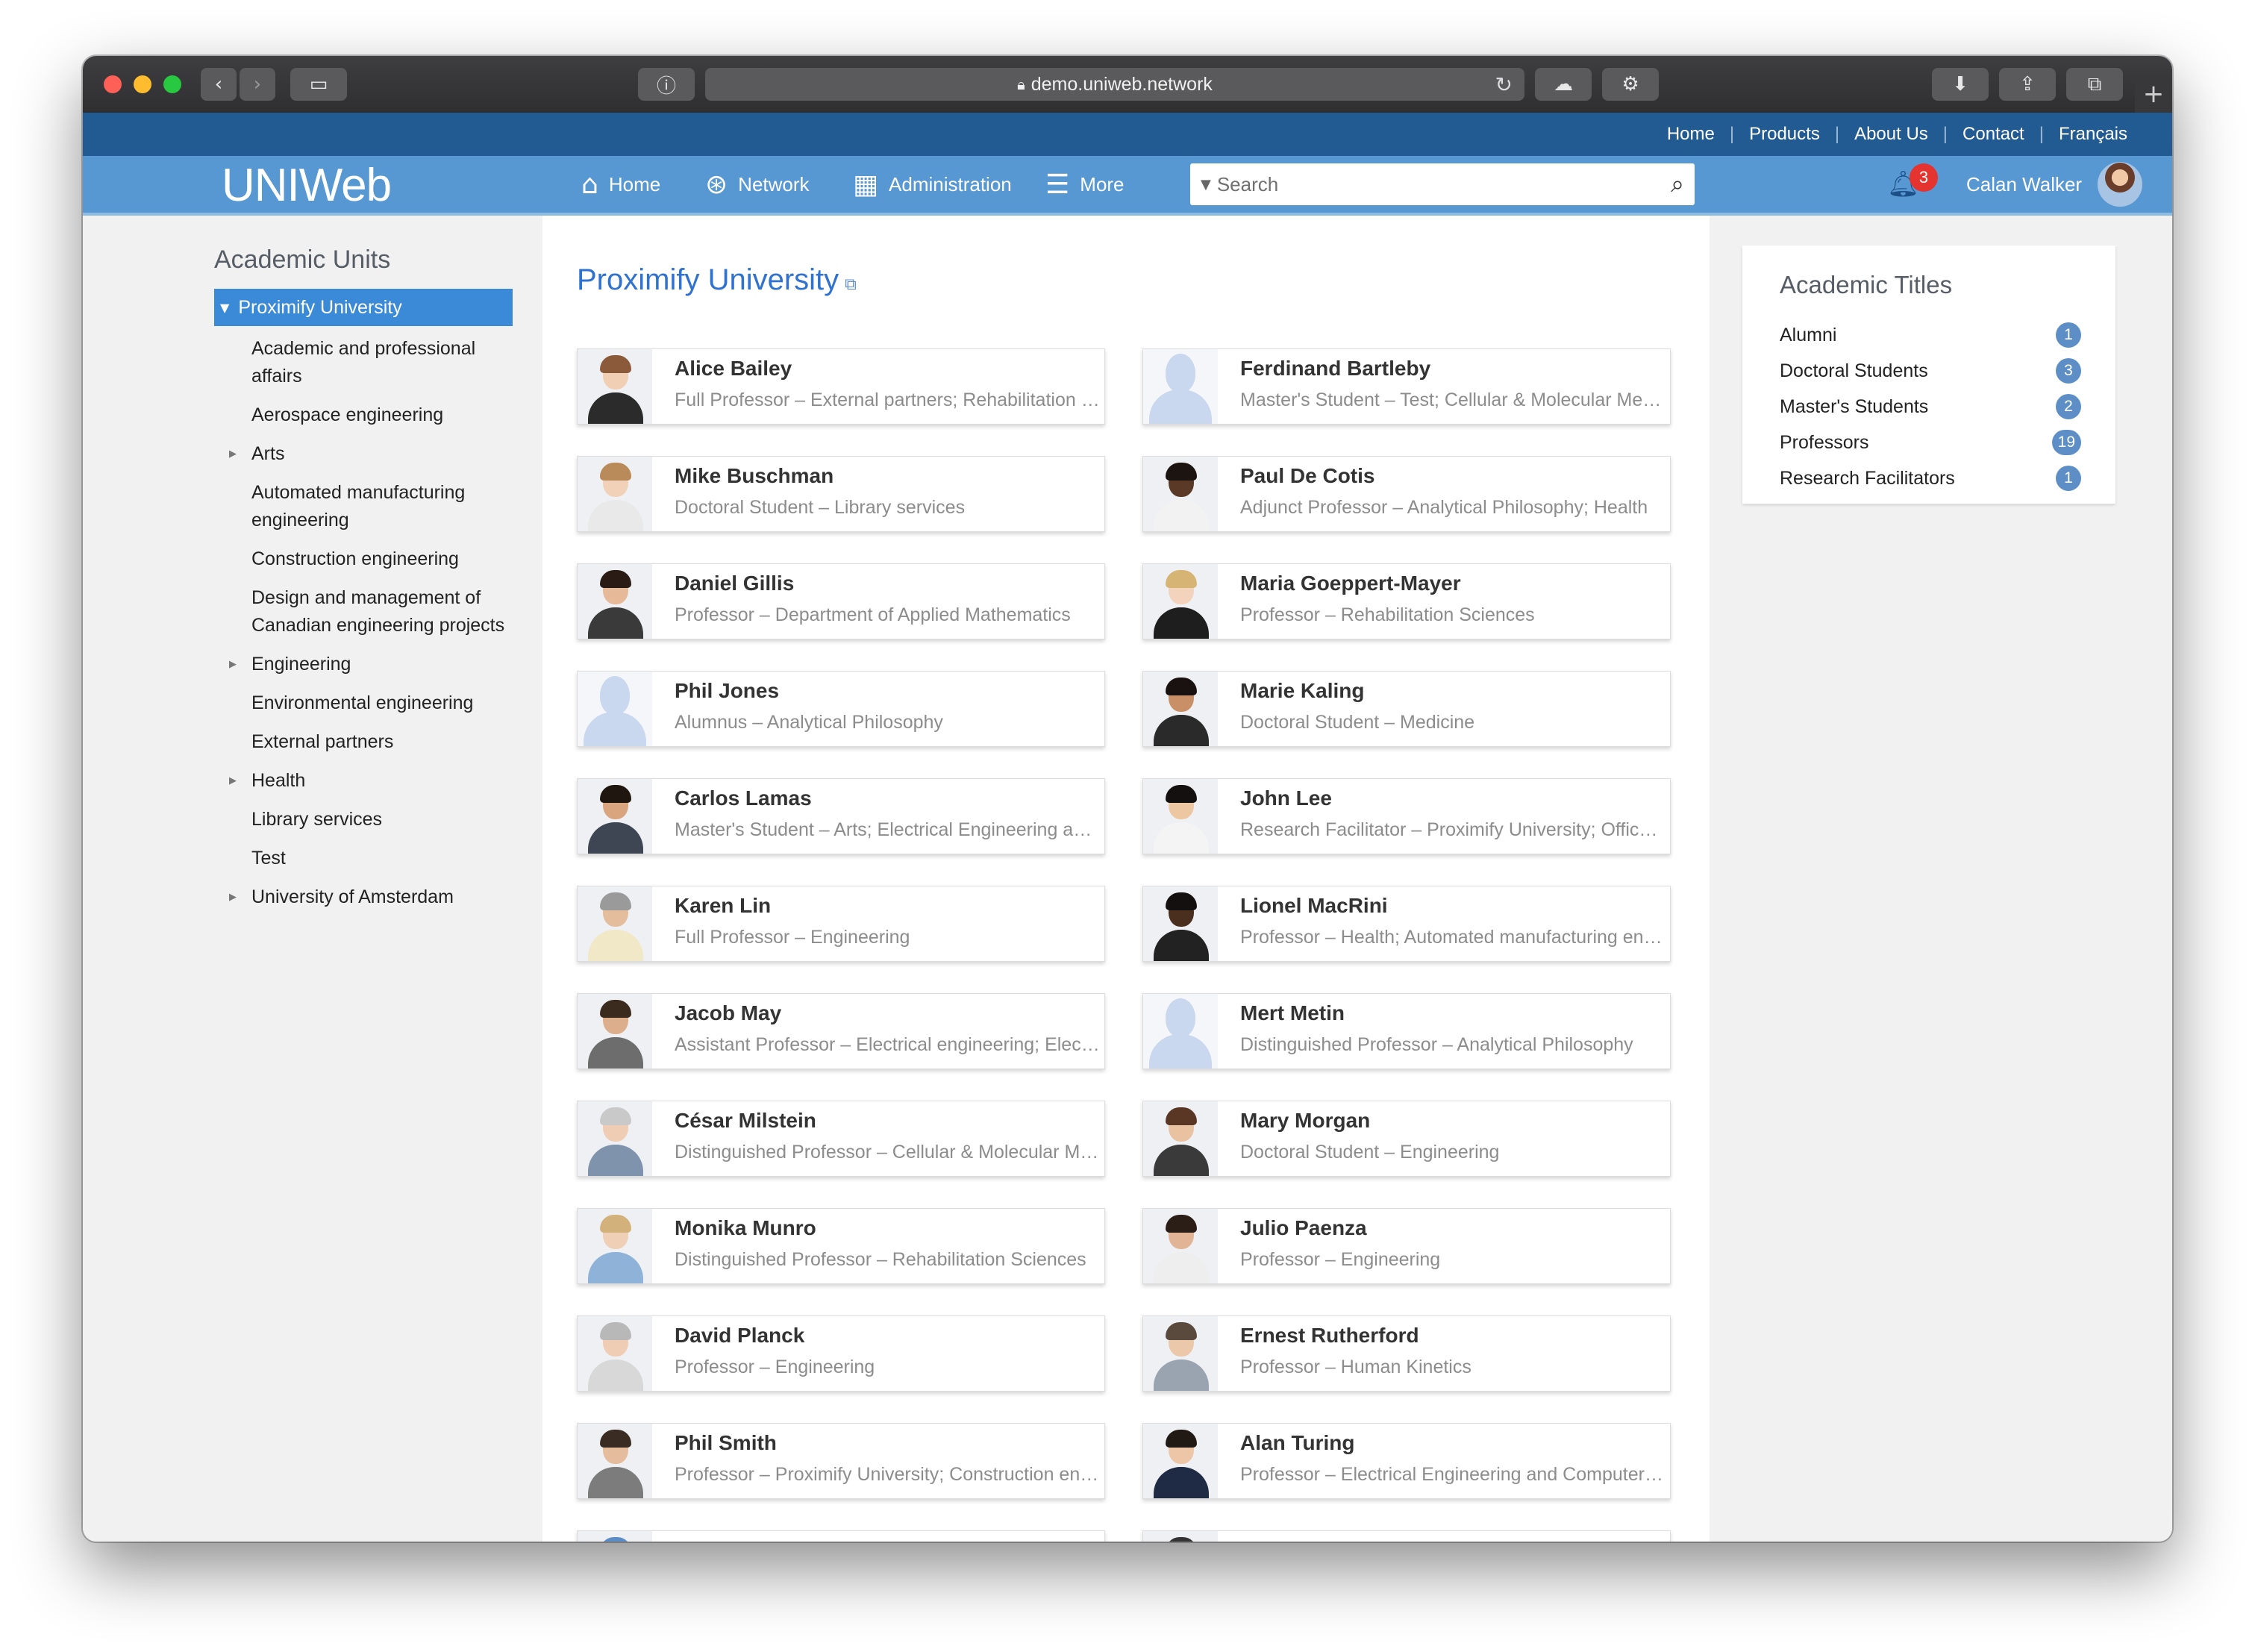 The image size is (2255, 1652). I want to click on person-name: Ferdinand Bartleby, so click(1335, 369).